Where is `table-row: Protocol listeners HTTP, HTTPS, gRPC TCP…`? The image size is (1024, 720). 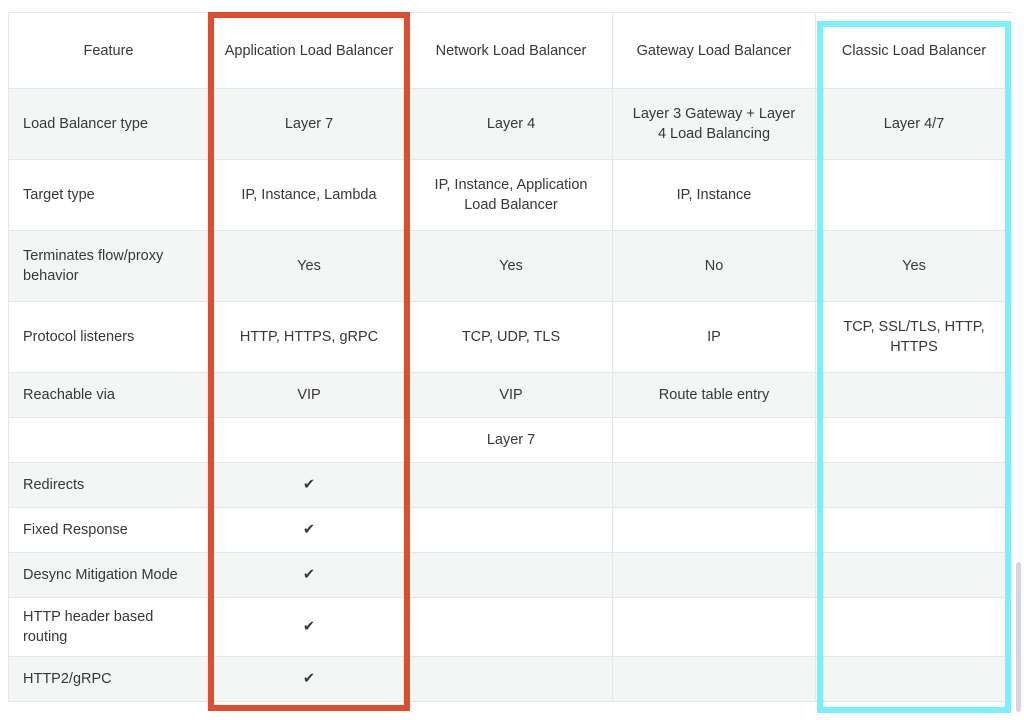 table-row: Protocol listeners HTTP, HTTPS, gRPC TCP… is located at coordinates (510, 337).